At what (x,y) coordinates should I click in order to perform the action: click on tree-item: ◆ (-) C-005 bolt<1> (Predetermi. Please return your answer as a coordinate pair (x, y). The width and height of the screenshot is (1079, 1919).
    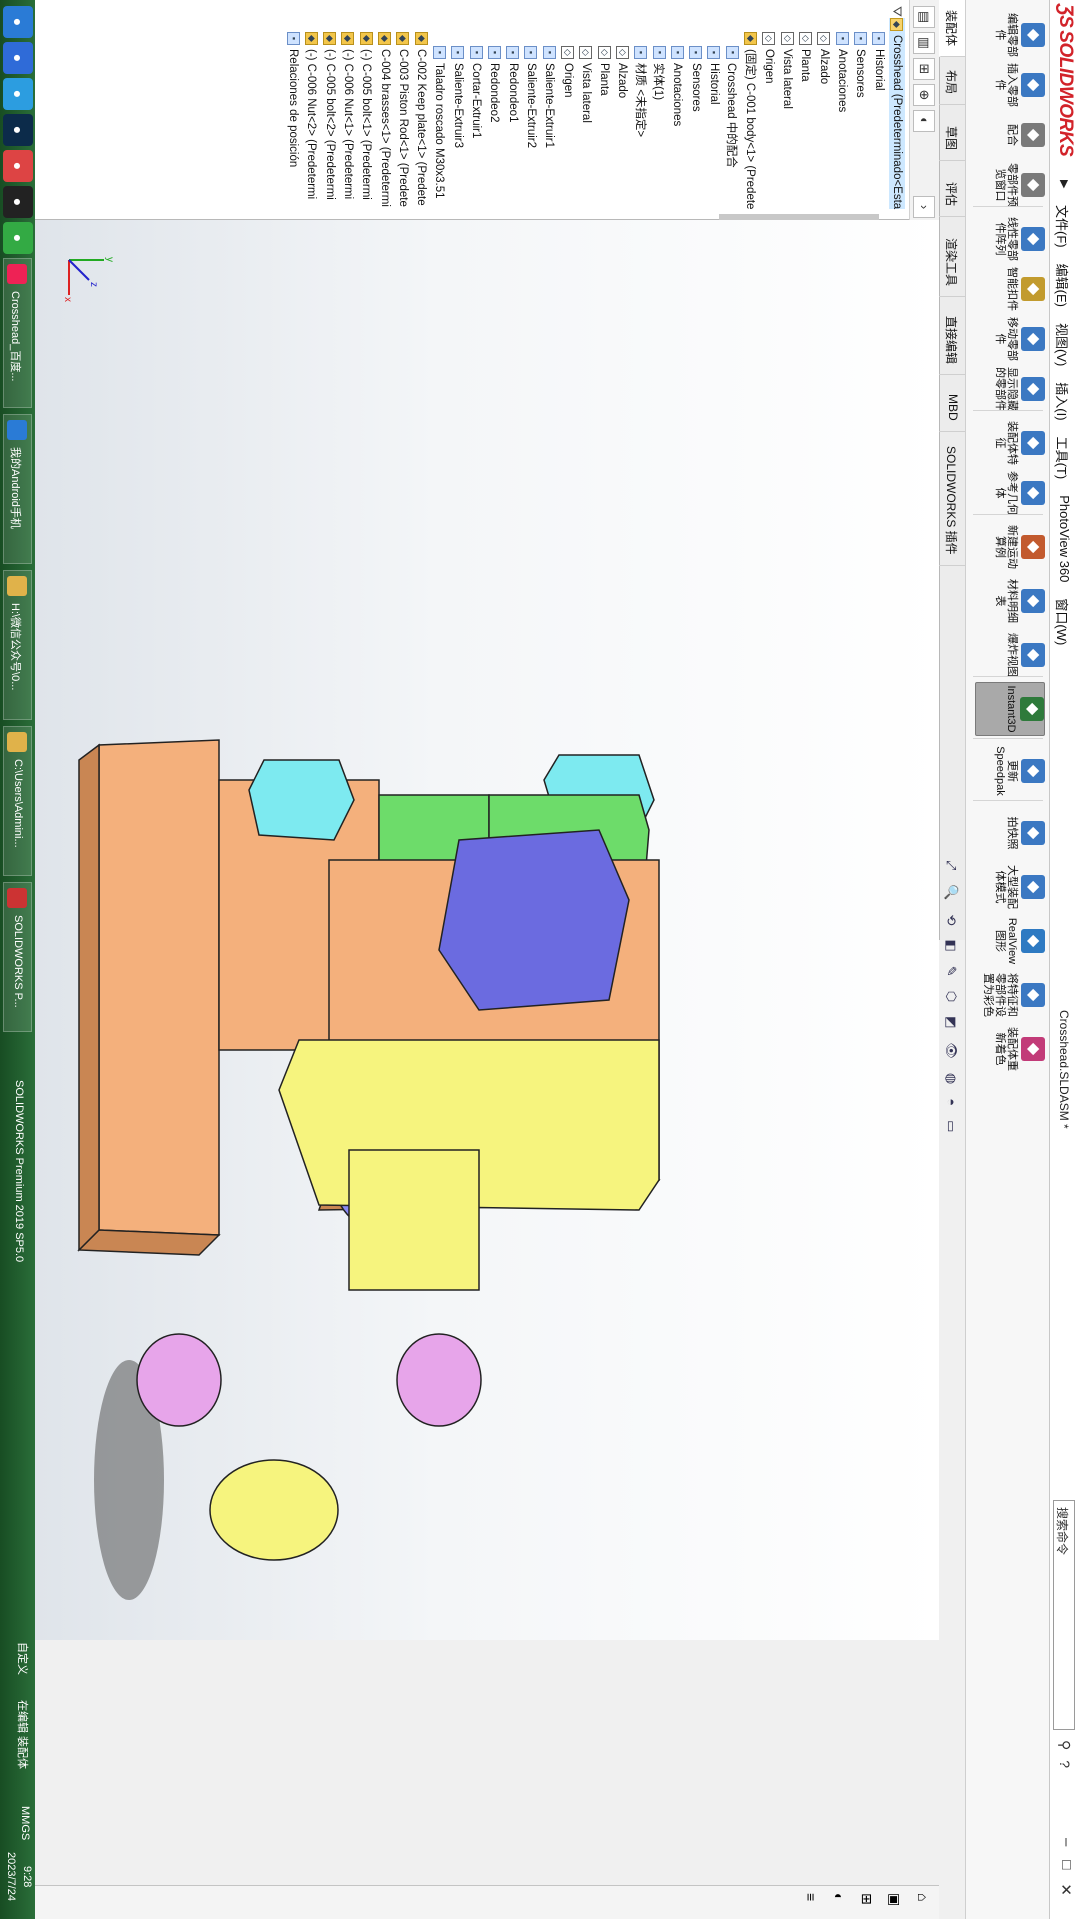
    Looking at the image, I should click on (366, 116).